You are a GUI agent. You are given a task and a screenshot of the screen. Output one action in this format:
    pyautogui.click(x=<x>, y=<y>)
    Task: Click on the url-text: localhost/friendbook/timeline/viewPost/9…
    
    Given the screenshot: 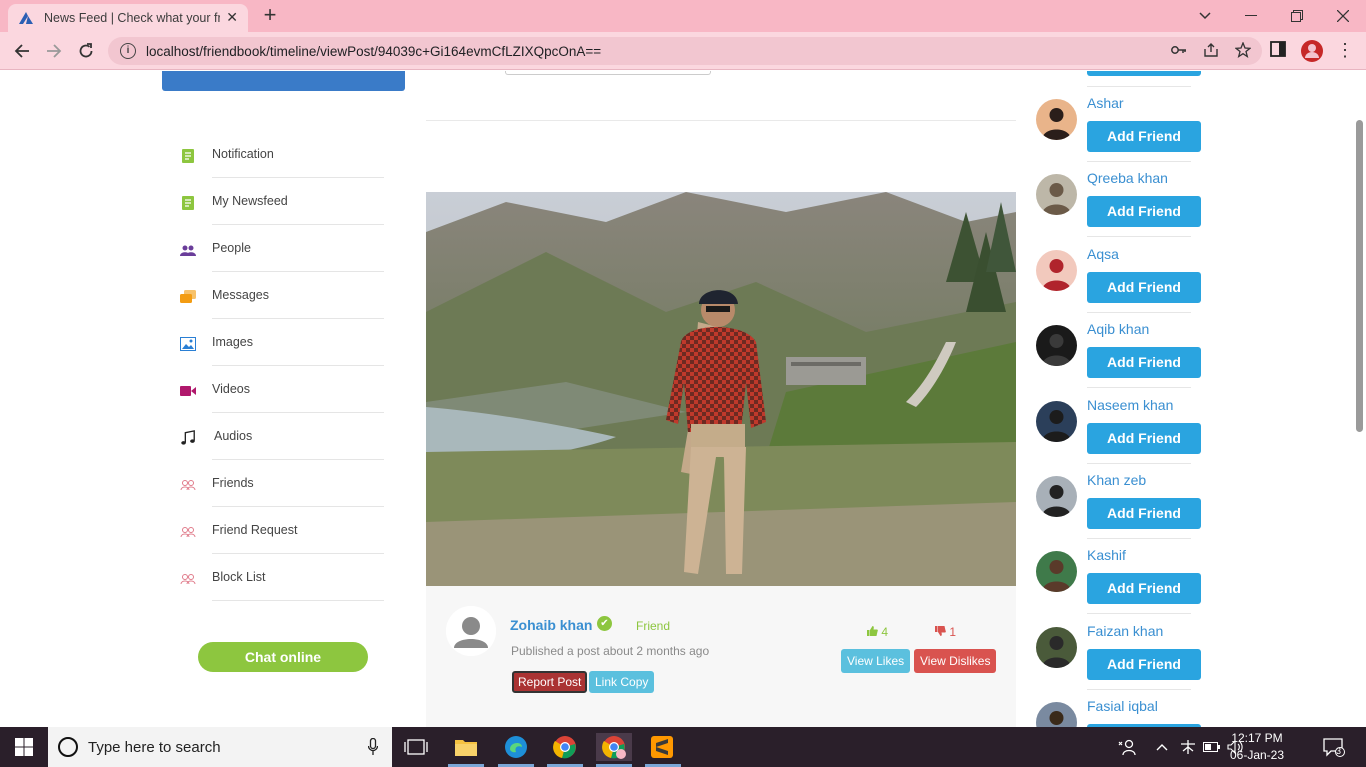 What is the action you would take?
    pyautogui.click(x=374, y=51)
    